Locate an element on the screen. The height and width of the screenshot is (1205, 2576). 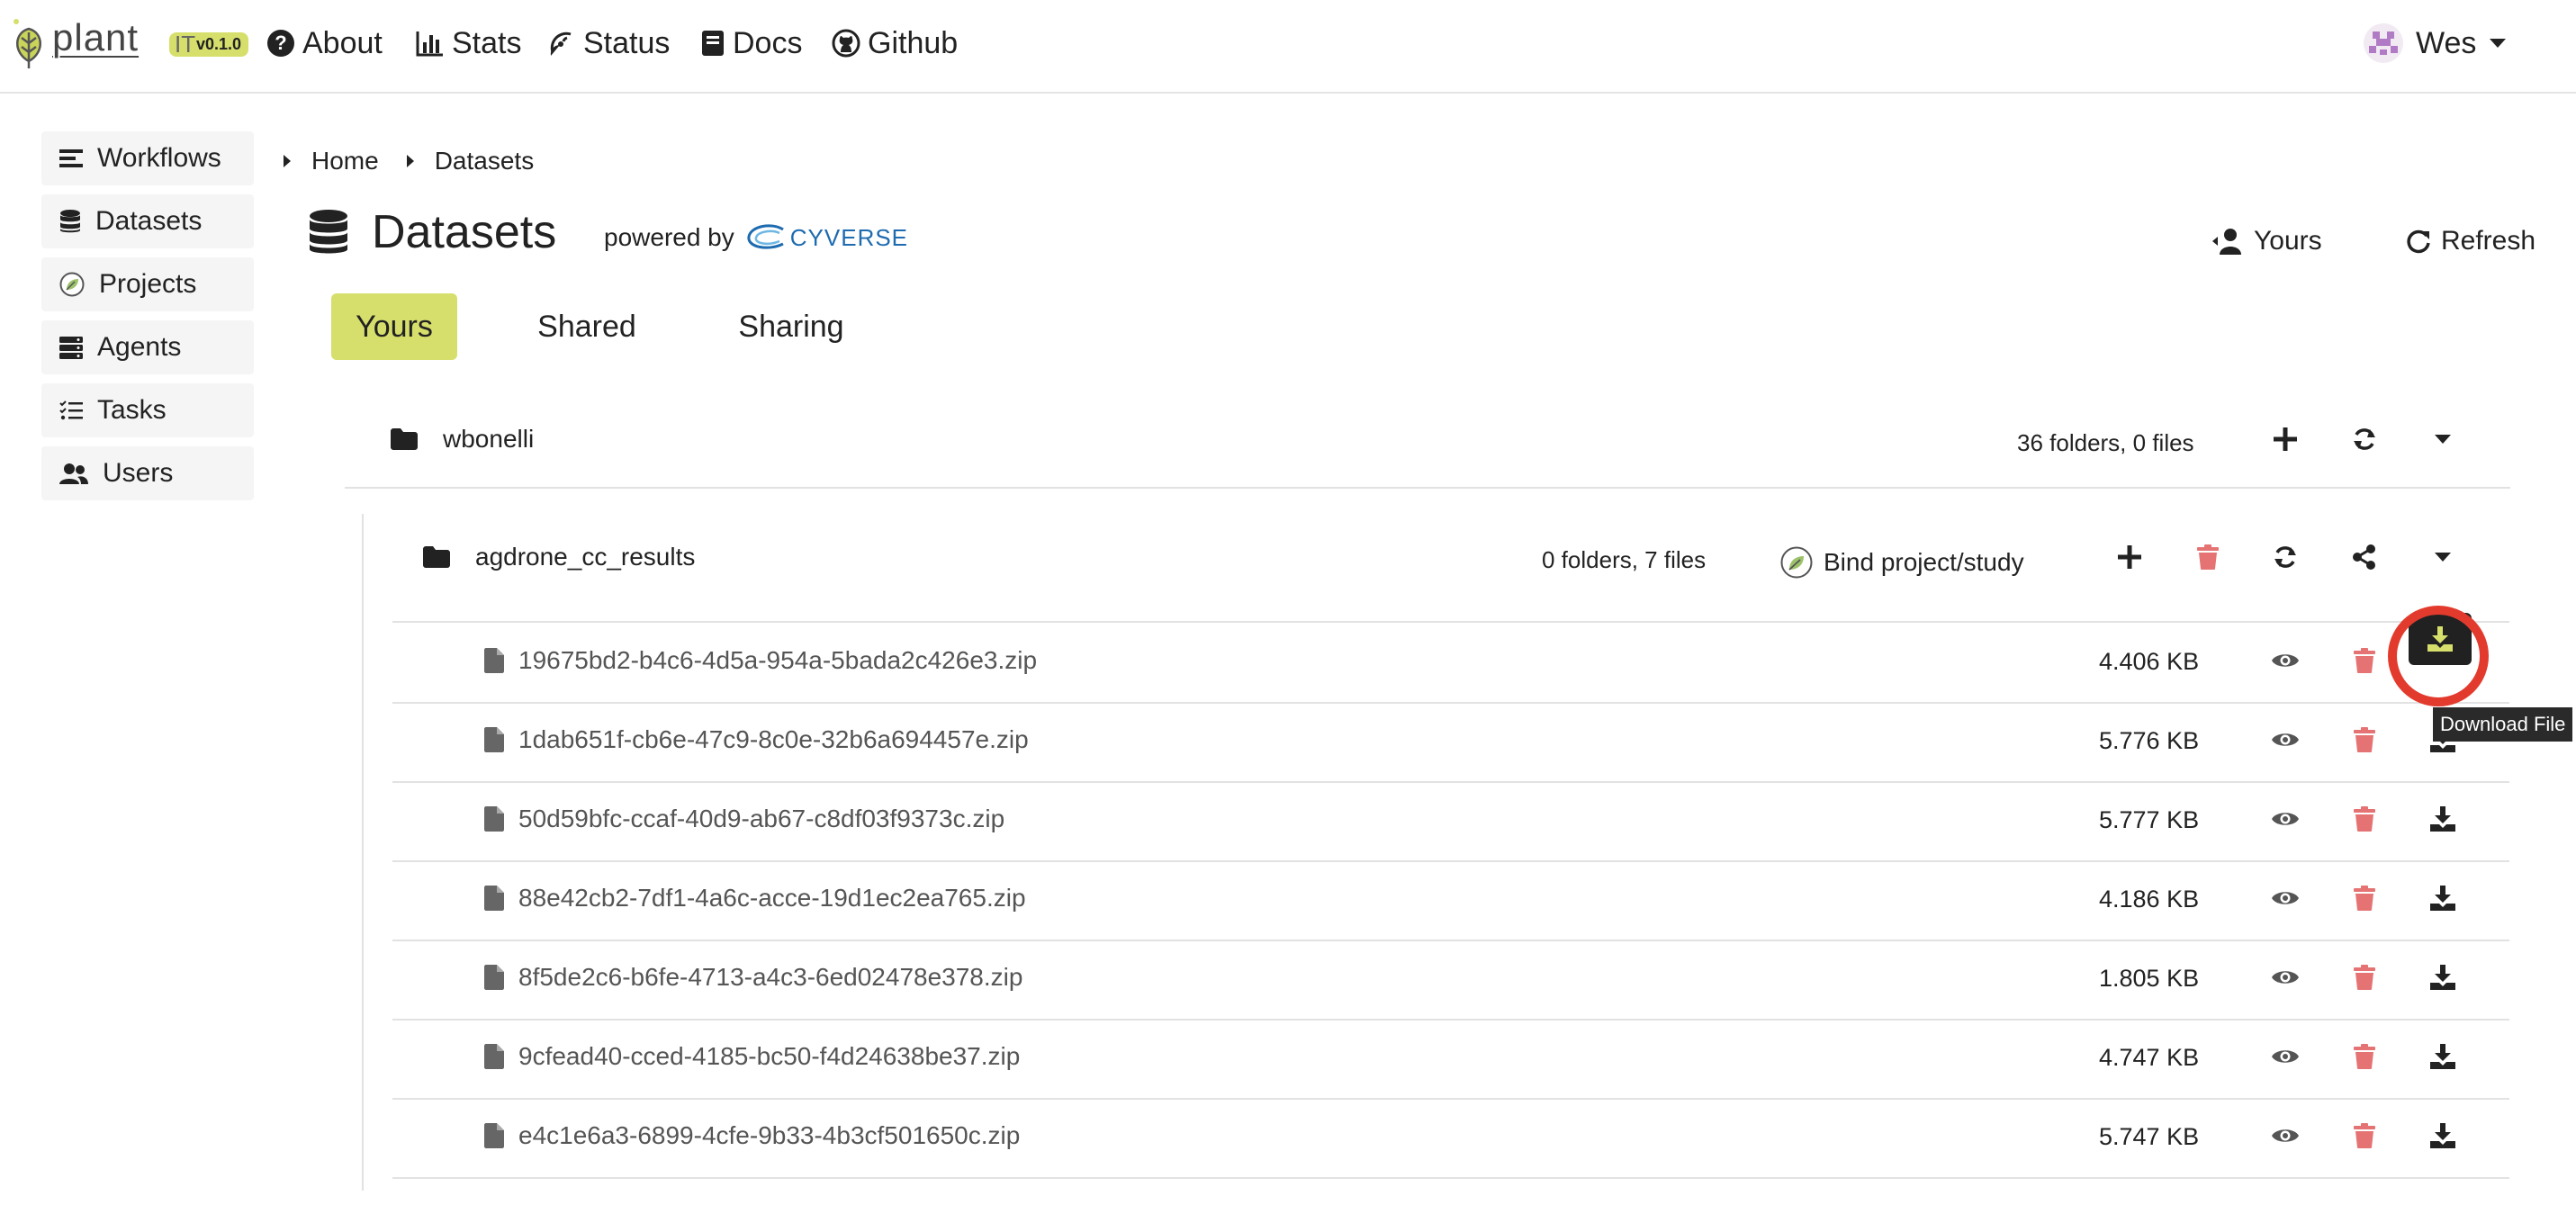
subfolder-options-dropdown is located at coordinates (2443, 557).